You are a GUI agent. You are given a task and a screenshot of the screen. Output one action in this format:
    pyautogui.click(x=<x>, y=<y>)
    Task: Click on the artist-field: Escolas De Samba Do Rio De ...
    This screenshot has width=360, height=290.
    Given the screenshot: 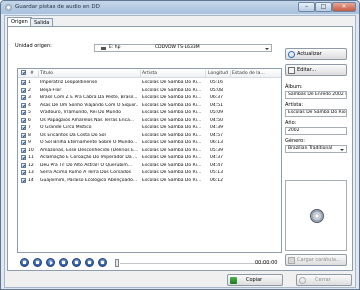 What is the action you would take?
    pyautogui.click(x=316, y=113)
    